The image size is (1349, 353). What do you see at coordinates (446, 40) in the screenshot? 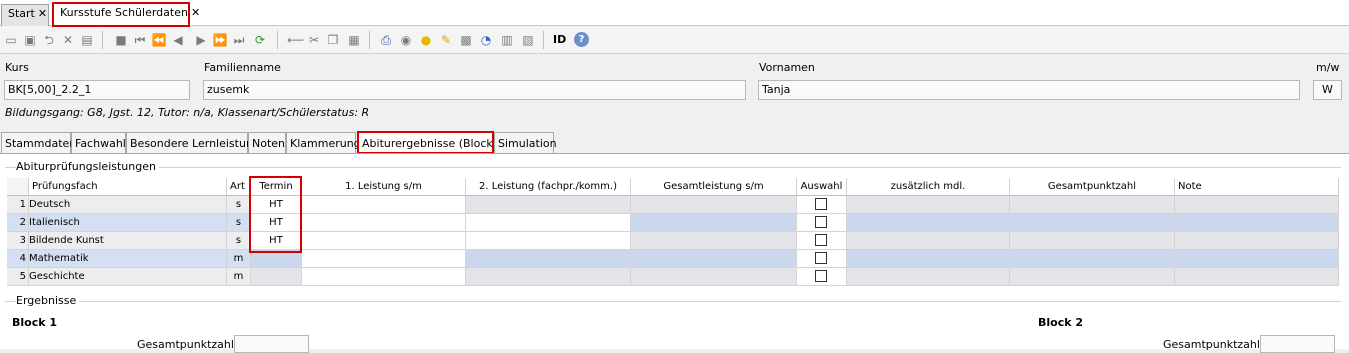
I see `eraser-icon: ✎` at bounding box center [446, 40].